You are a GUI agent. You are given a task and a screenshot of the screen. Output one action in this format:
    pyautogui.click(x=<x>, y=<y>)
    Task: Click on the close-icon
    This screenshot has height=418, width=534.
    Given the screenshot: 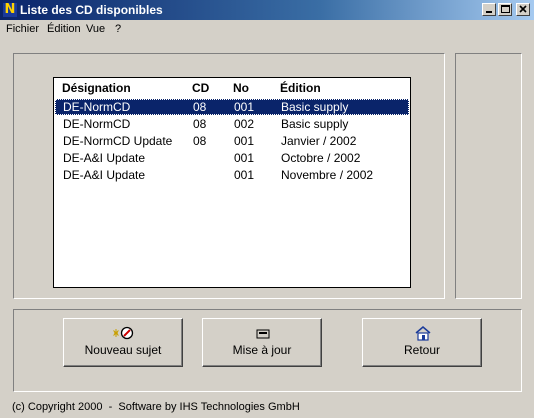 What is the action you would take?
    pyautogui.click(x=523, y=9)
    